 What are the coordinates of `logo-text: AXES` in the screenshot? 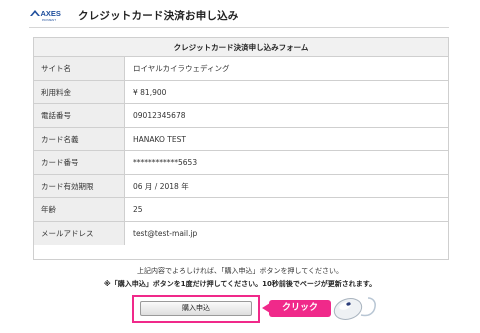 It's located at (51, 13).